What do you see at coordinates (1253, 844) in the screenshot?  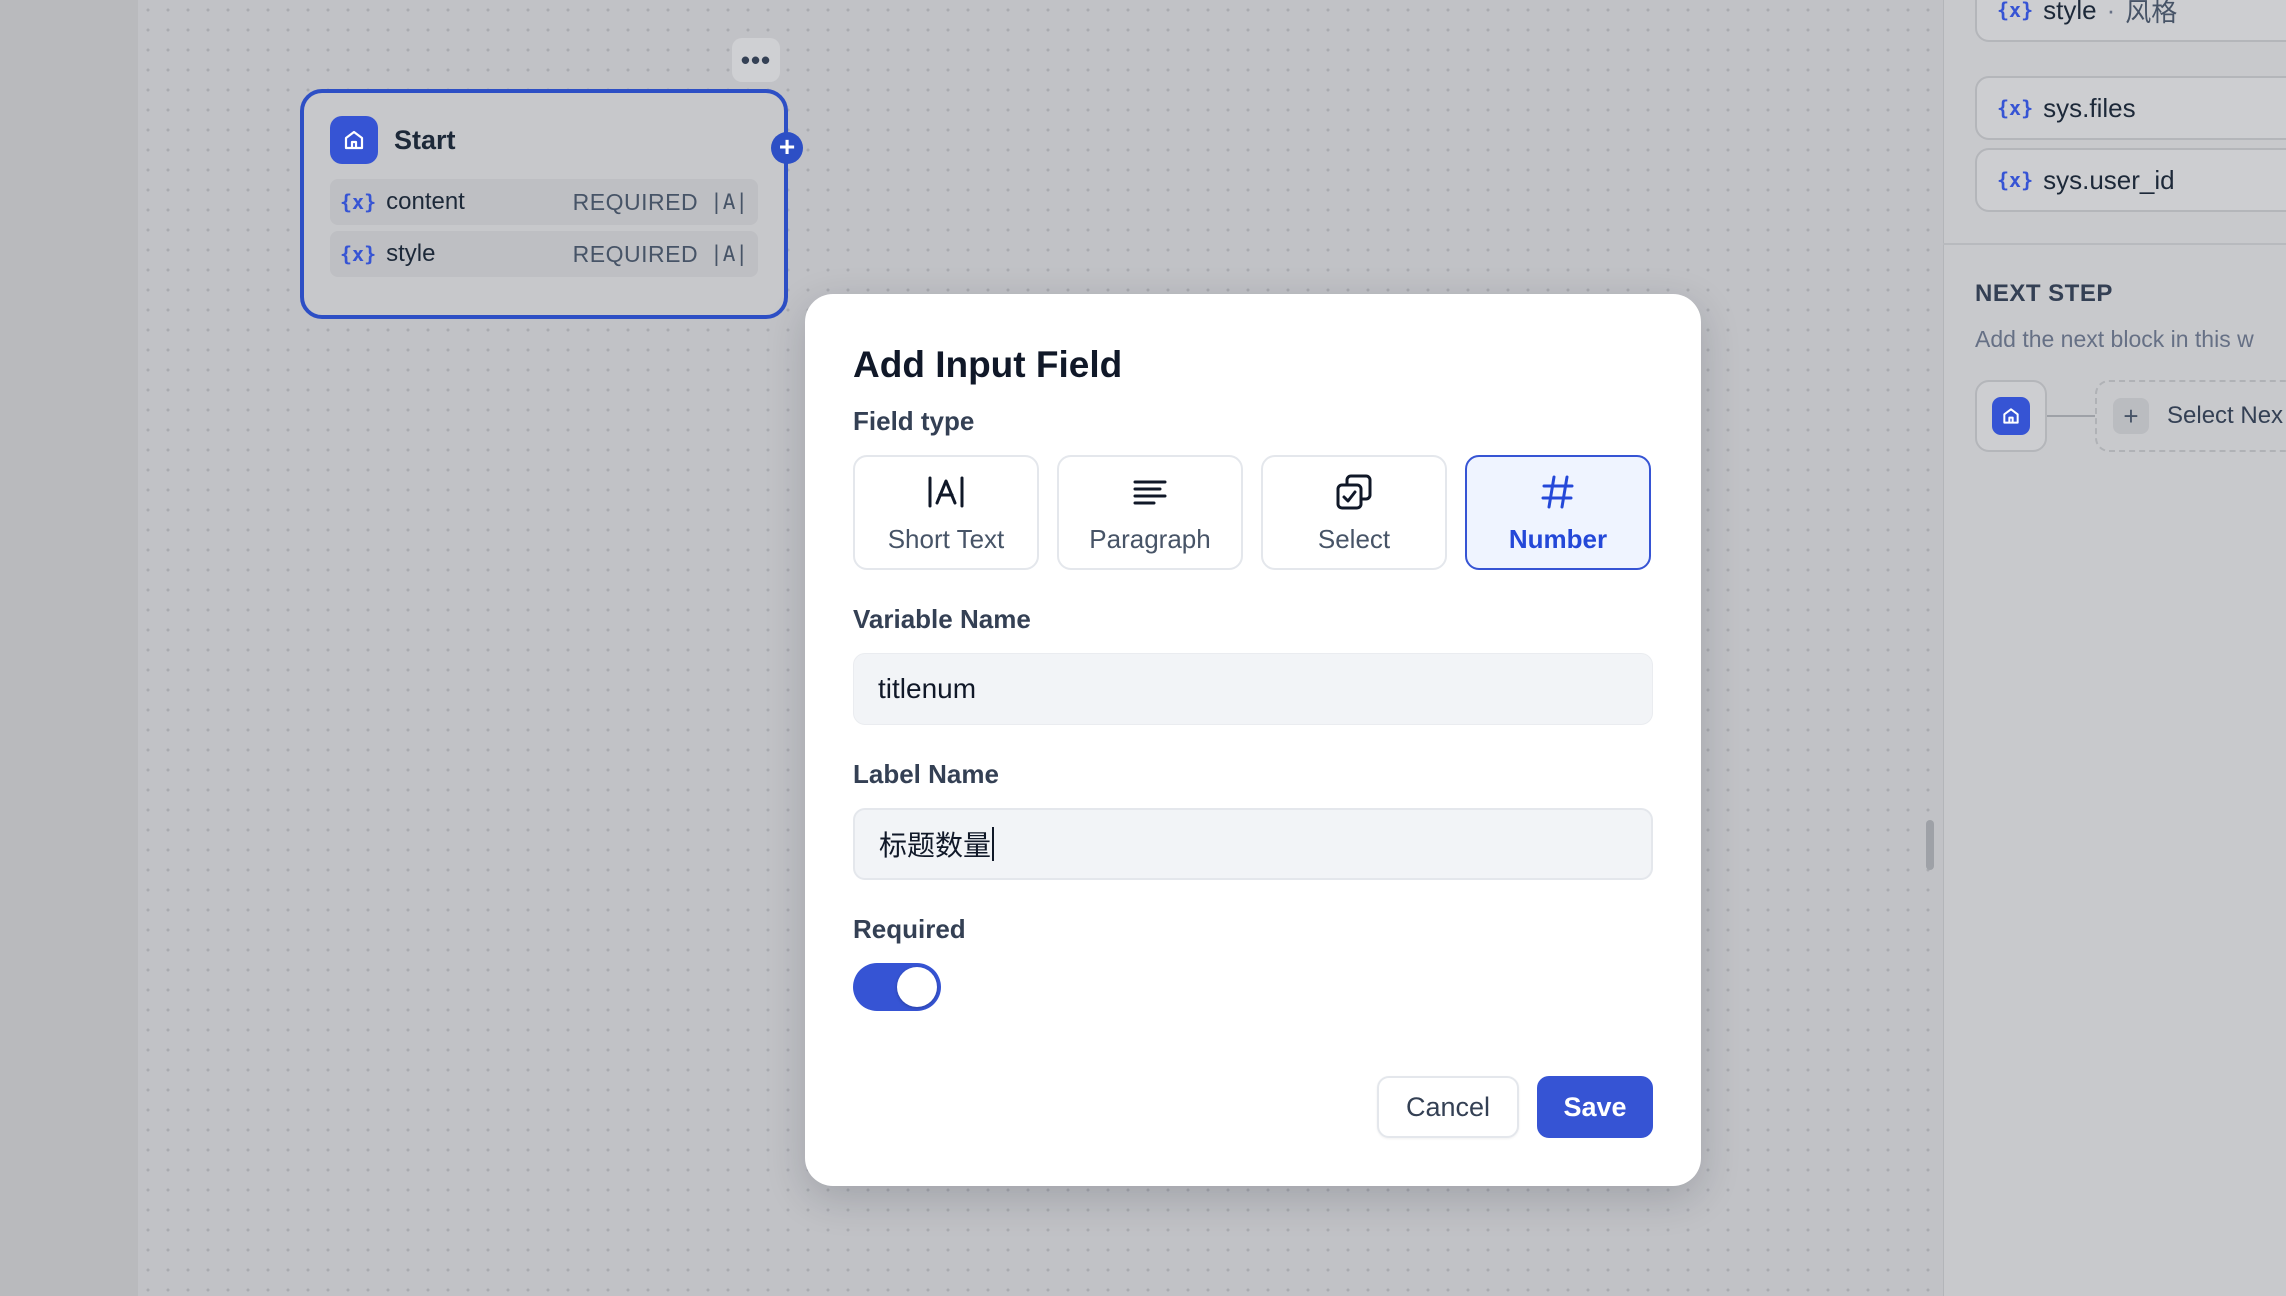 I see `label-name-input: 标题数量` at bounding box center [1253, 844].